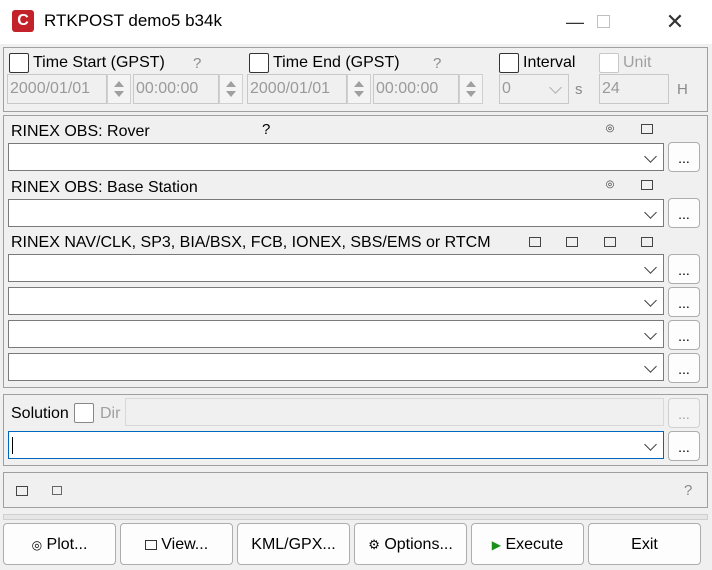 This screenshot has width=712, height=570. Describe the element at coordinates (682, 89) in the screenshot. I see `unit-suffix: H` at that location.